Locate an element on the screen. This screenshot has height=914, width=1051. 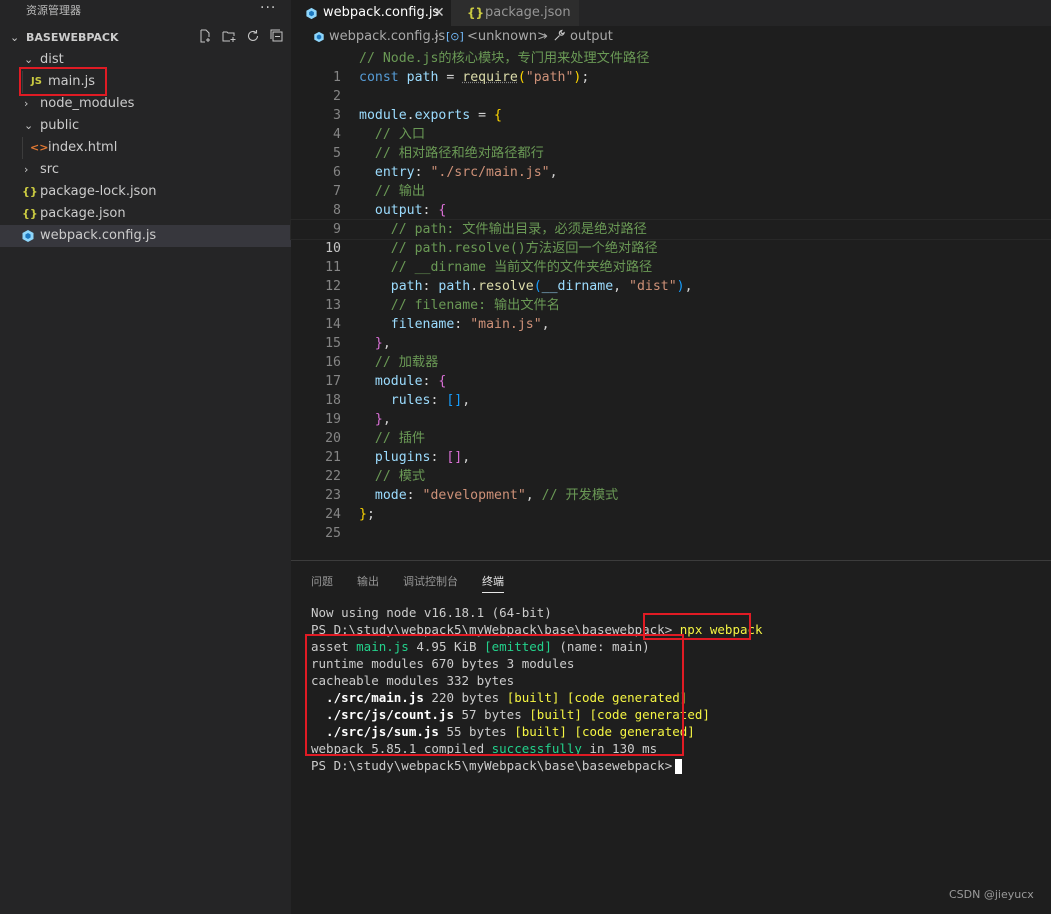
tree-folder-public: ⌄ public is located at coordinates (145, 126).